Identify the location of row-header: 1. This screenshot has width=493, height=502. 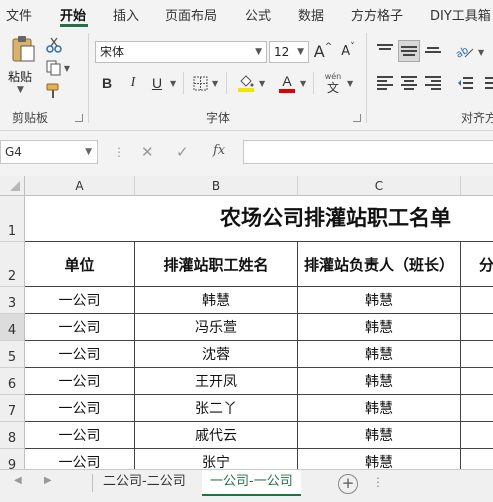
(12, 219).